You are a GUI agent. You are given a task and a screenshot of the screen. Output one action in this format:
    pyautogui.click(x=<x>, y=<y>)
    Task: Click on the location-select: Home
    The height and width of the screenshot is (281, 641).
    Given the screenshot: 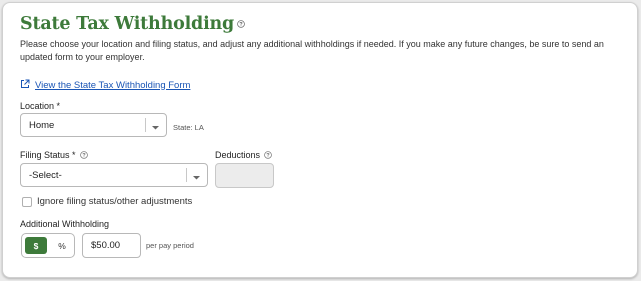 What is the action you would take?
    pyautogui.click(x=93, y=125)
    